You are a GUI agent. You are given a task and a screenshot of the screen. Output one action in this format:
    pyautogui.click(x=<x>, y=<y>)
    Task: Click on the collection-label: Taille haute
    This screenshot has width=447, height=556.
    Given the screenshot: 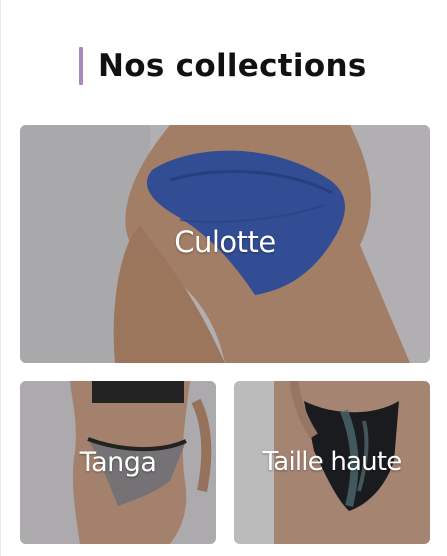 What is the action you would take?
    pyautogui.click(x=332, y=462)
    